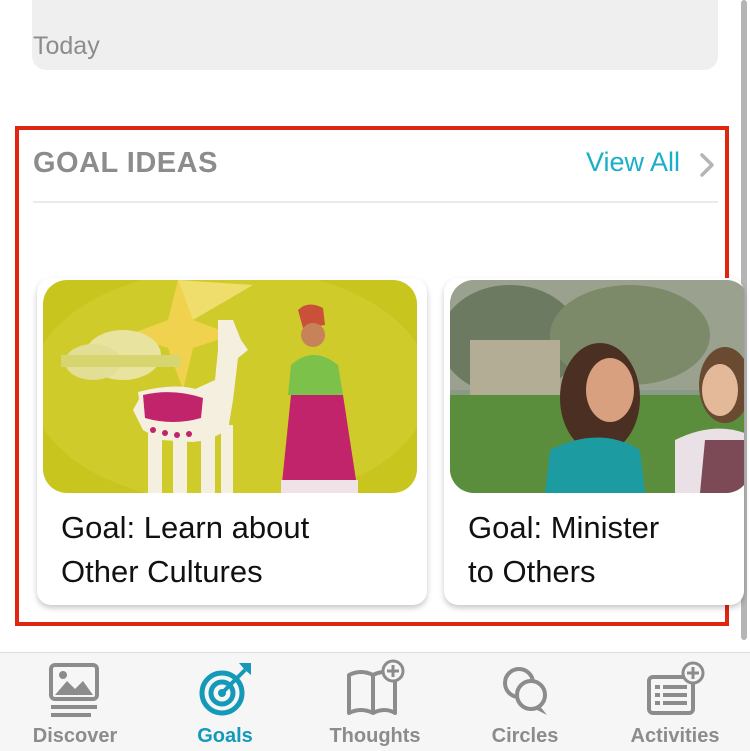 The width and height of the screenshot is (750, 751). I want to click on tab-circles: Circles, so click(525, 702).